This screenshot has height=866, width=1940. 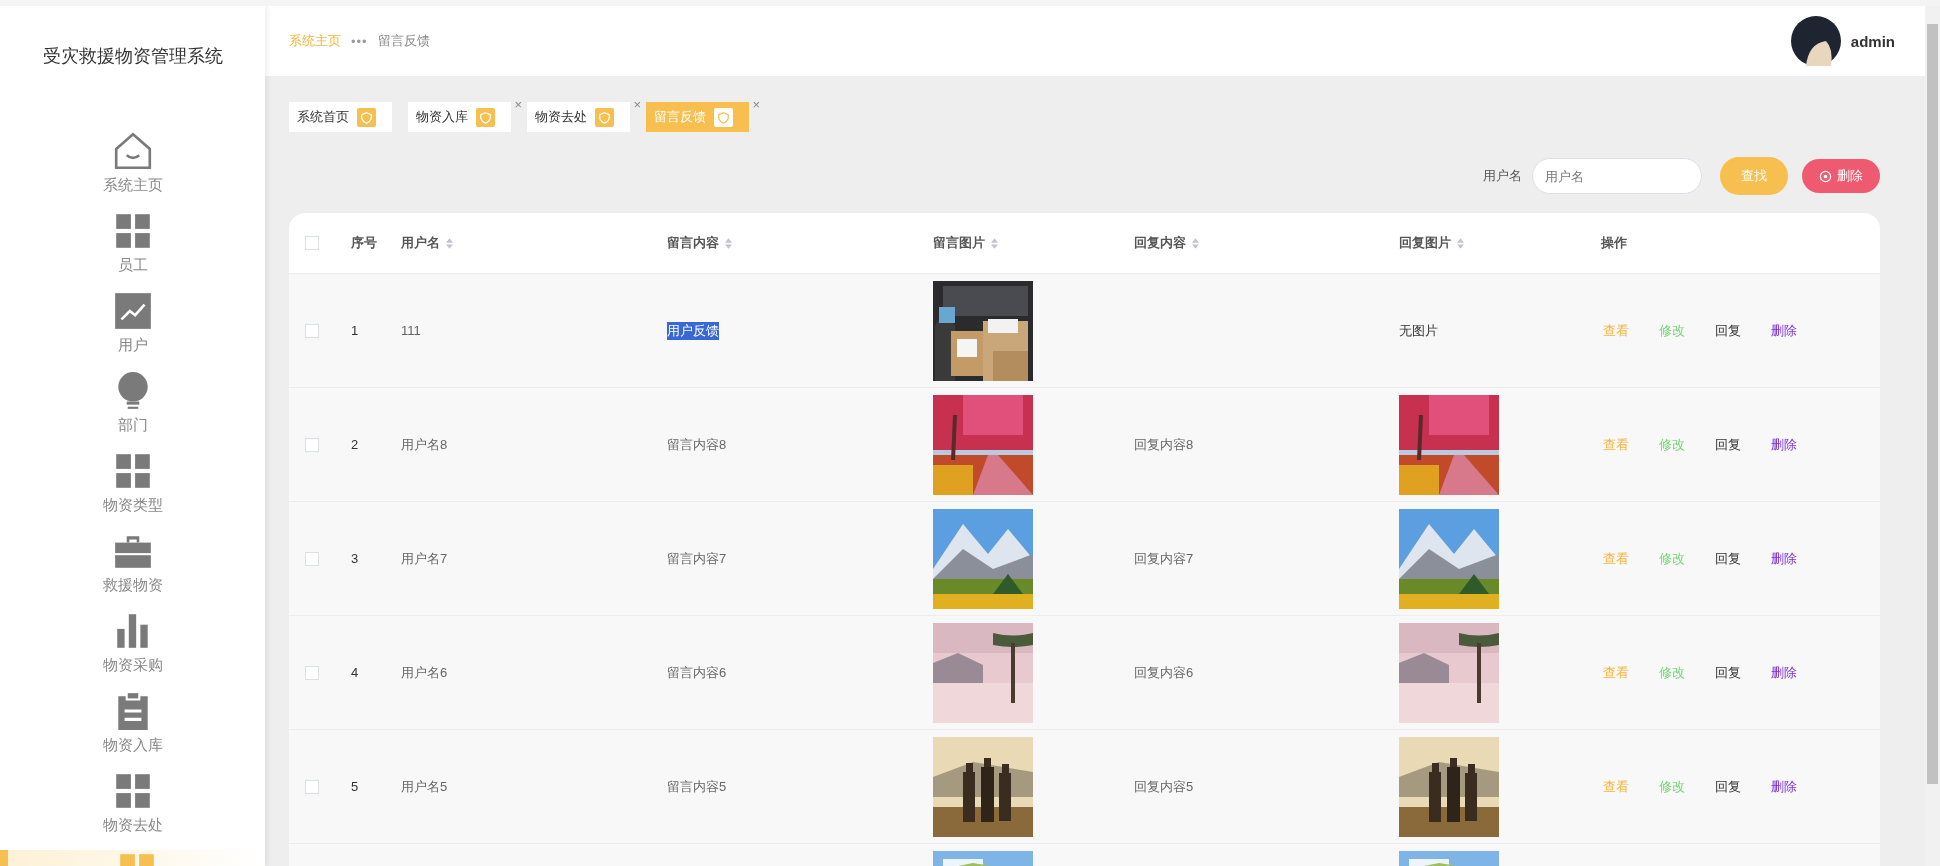 What do you see at coordinates (424, 672) in the screenshot?
I see `table-cell: 用户名6` at bounding box center [424, 672].